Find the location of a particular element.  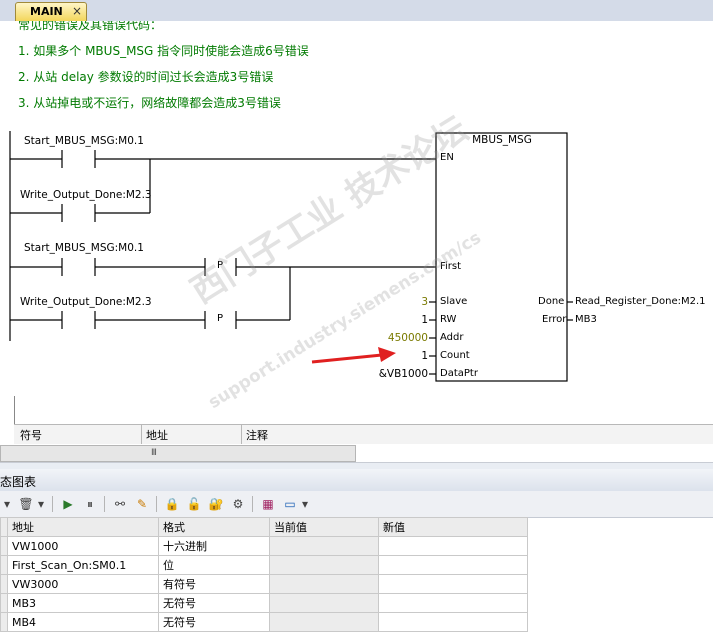

scroll-thumb-grip: III is located at coordinates (154, 453).